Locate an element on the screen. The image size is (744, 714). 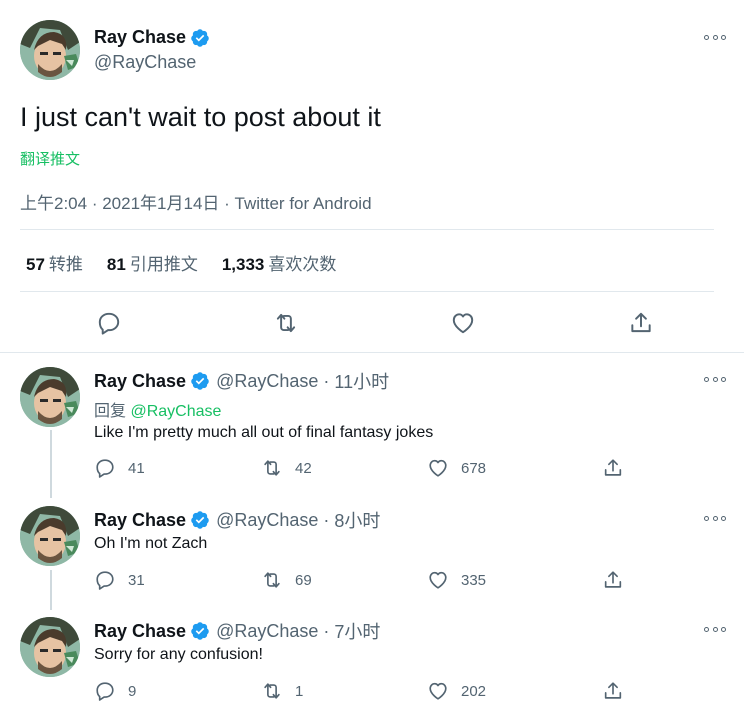
replying-to-label: 回复 is located at coordinates (110, 411).